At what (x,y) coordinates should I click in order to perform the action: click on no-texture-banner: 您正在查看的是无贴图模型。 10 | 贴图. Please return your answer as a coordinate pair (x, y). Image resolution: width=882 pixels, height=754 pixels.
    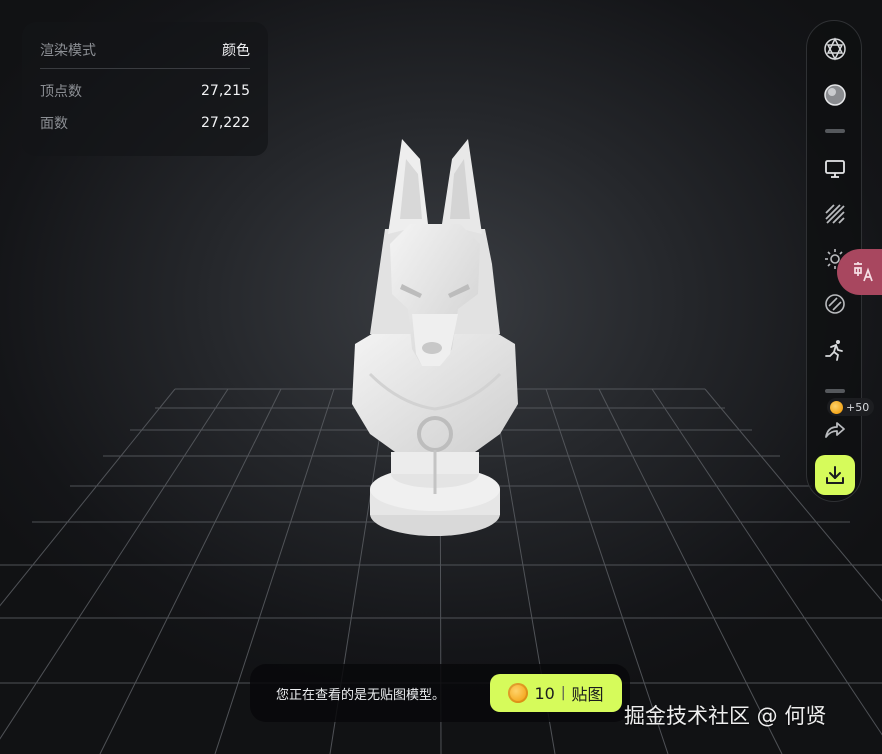
    Looking at the image, I should click on (440, 693).